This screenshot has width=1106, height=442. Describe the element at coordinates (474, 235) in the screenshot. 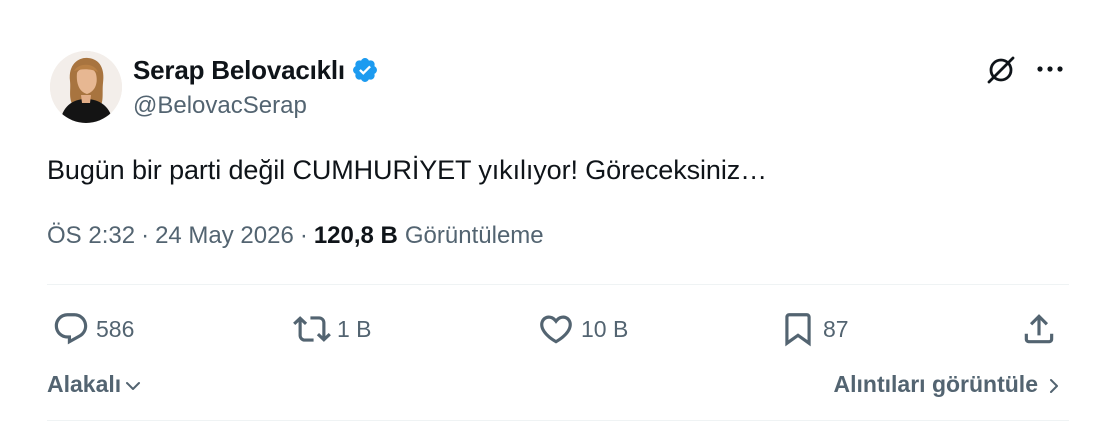

I see `views-label: Görüntüleme` at that location.